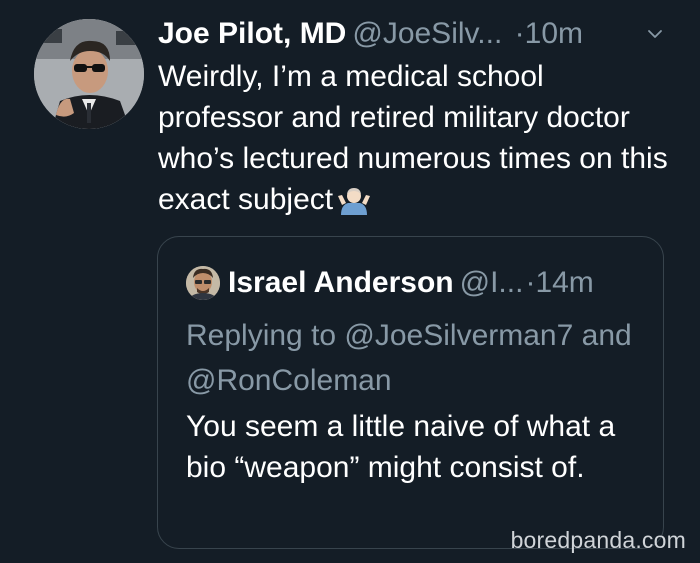  What do you see at coordinates (598, 540) in the screenshot?
I see `watermark: boredpanda.com` at bounding box center [598, 540].